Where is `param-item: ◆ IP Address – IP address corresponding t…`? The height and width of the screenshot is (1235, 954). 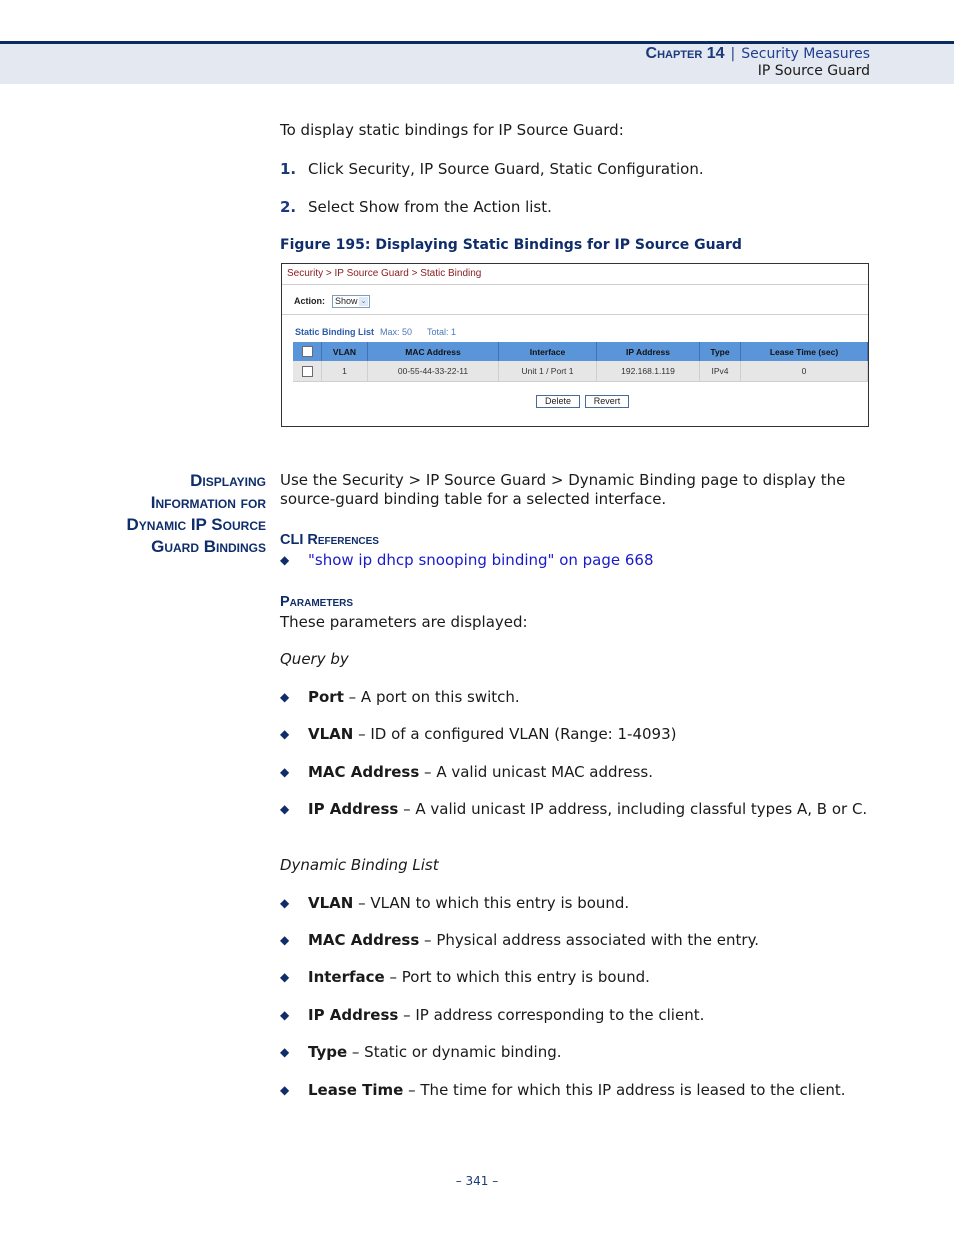 param-item: ◆ IP Address – IP address corresponding t… is located at coordinates (576, 1015).